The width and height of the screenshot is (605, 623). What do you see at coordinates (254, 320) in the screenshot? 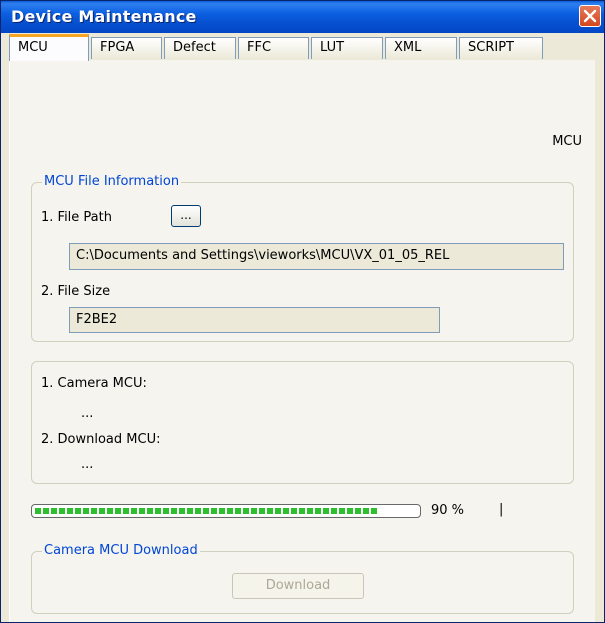
I see `file-size-field: F2BE2` at bounding box center [254, 320].